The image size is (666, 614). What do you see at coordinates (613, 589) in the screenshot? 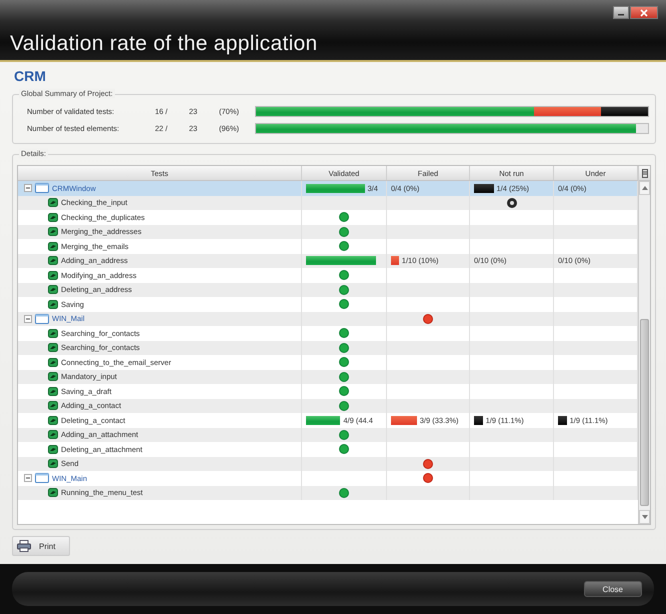
I see `close-dialog-button: Close` at bounding box center [613, 589].